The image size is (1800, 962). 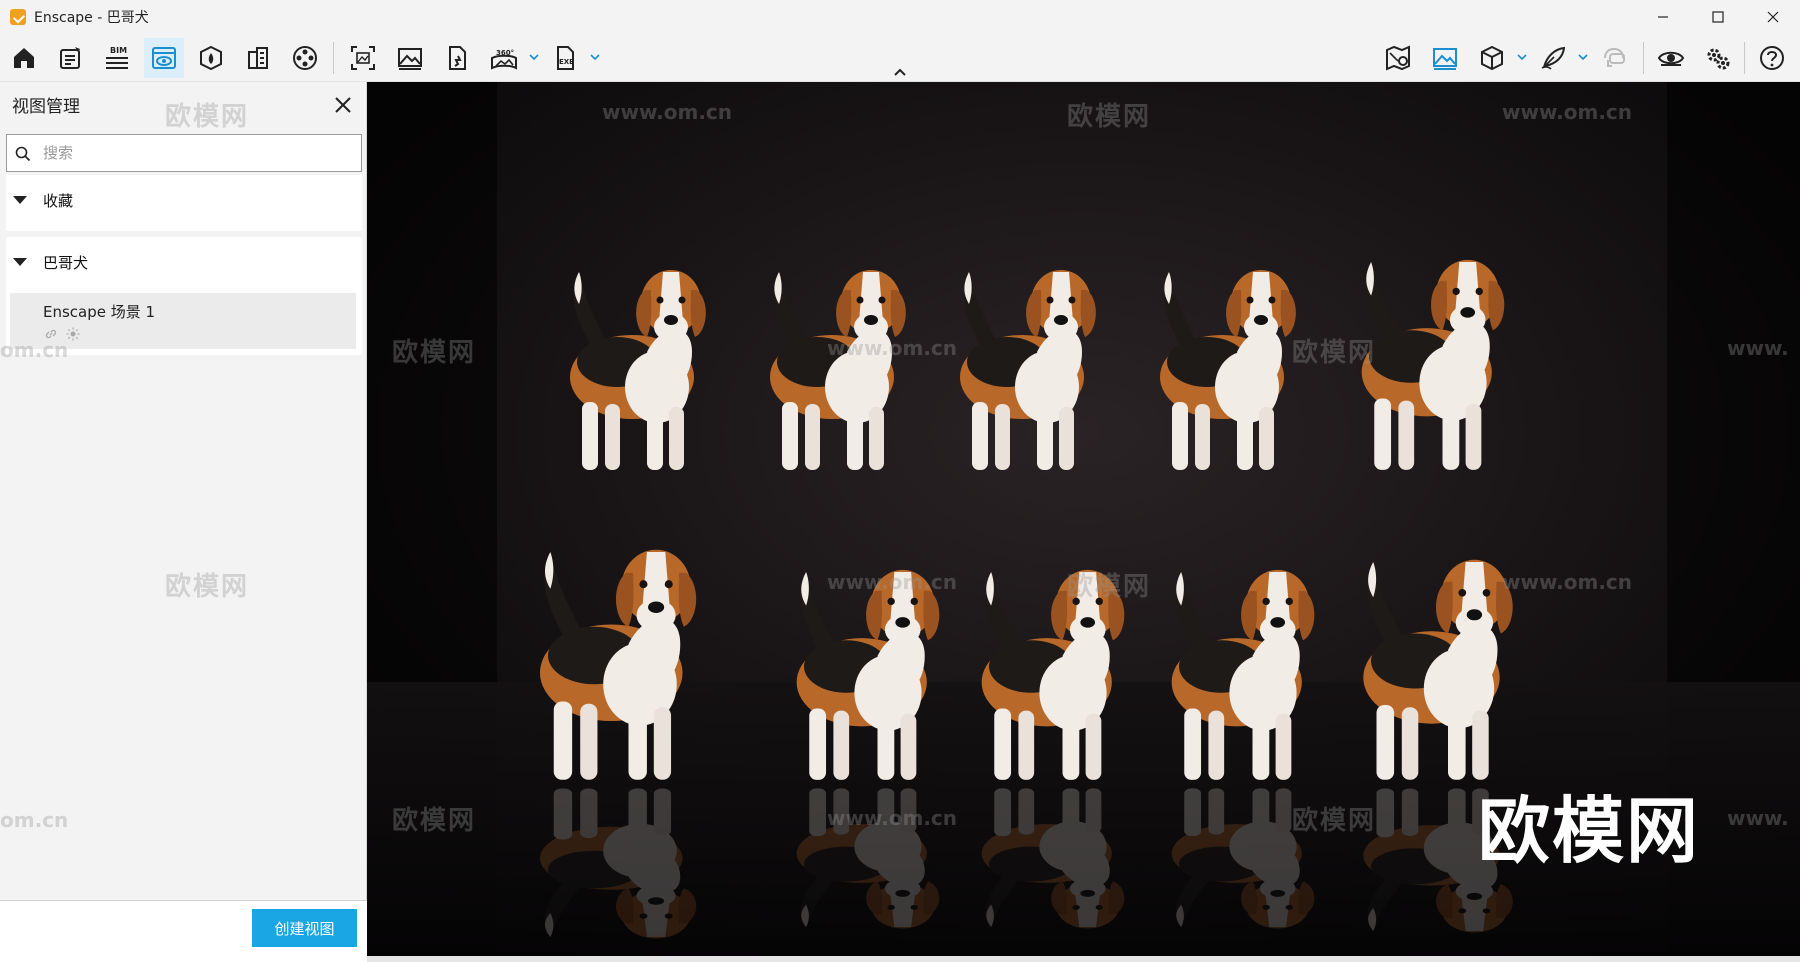 What do you see at coordinates (99, 312) in the screenshot?
I see `view-name: Enscape 场景 1` at bounding box center [99, 312].